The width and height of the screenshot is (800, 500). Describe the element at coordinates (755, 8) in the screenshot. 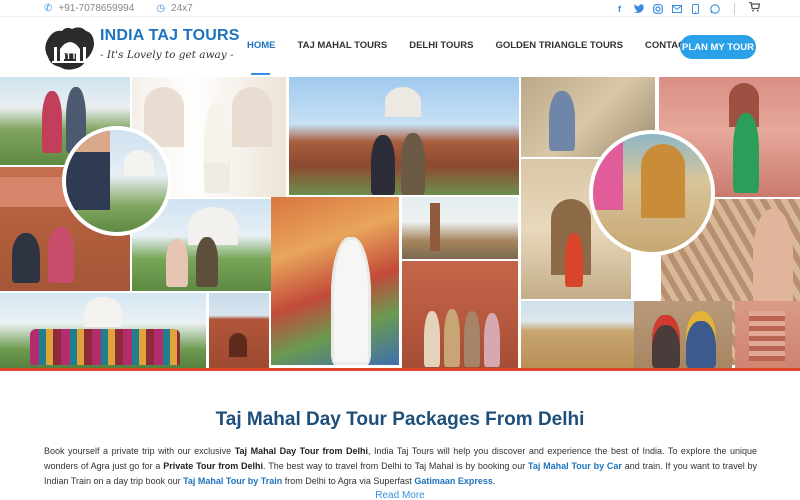

I see `cart-icon` at that location.